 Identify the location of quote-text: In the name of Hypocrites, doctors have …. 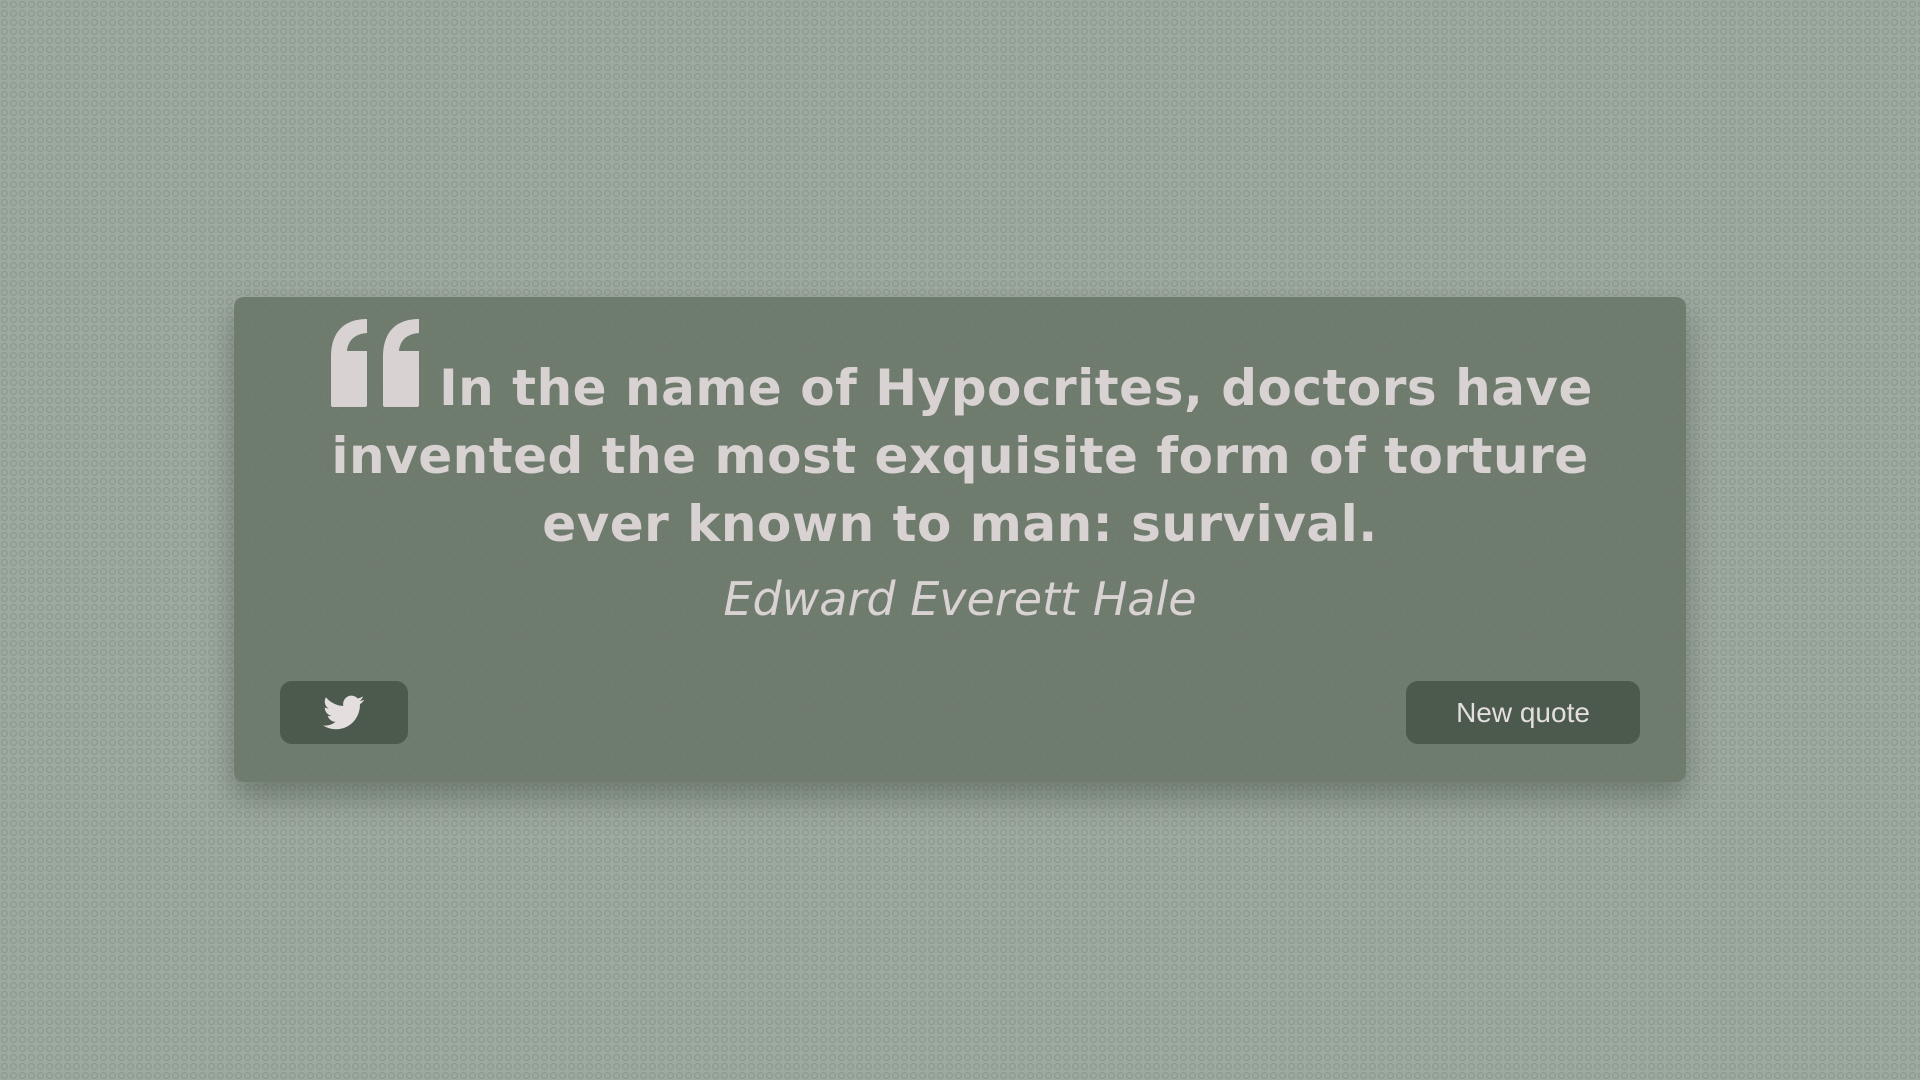
(962, 456).